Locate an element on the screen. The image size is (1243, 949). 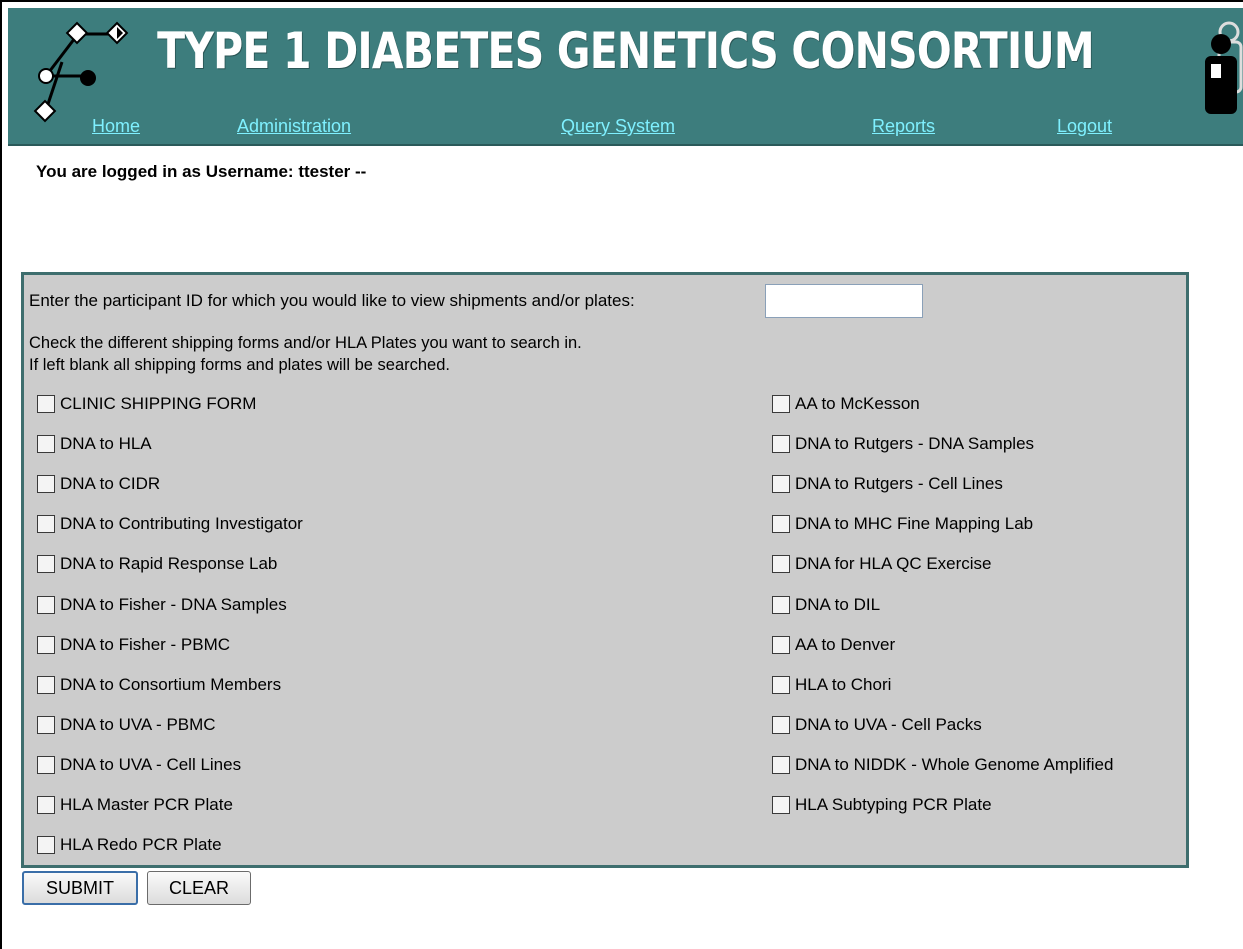
nav-home-link: Home is located at coordinates (116, 126).